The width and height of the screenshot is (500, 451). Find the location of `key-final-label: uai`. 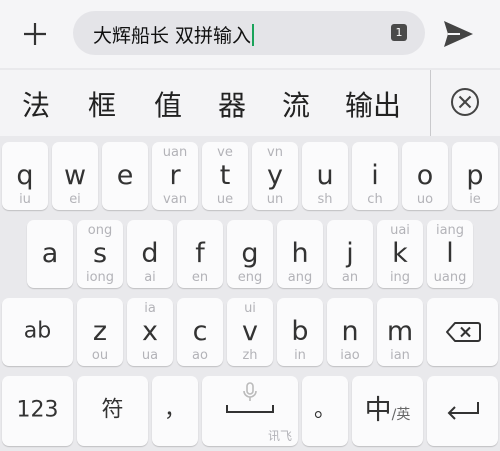

key-final-label: uai is located at coordinates (400, 230).